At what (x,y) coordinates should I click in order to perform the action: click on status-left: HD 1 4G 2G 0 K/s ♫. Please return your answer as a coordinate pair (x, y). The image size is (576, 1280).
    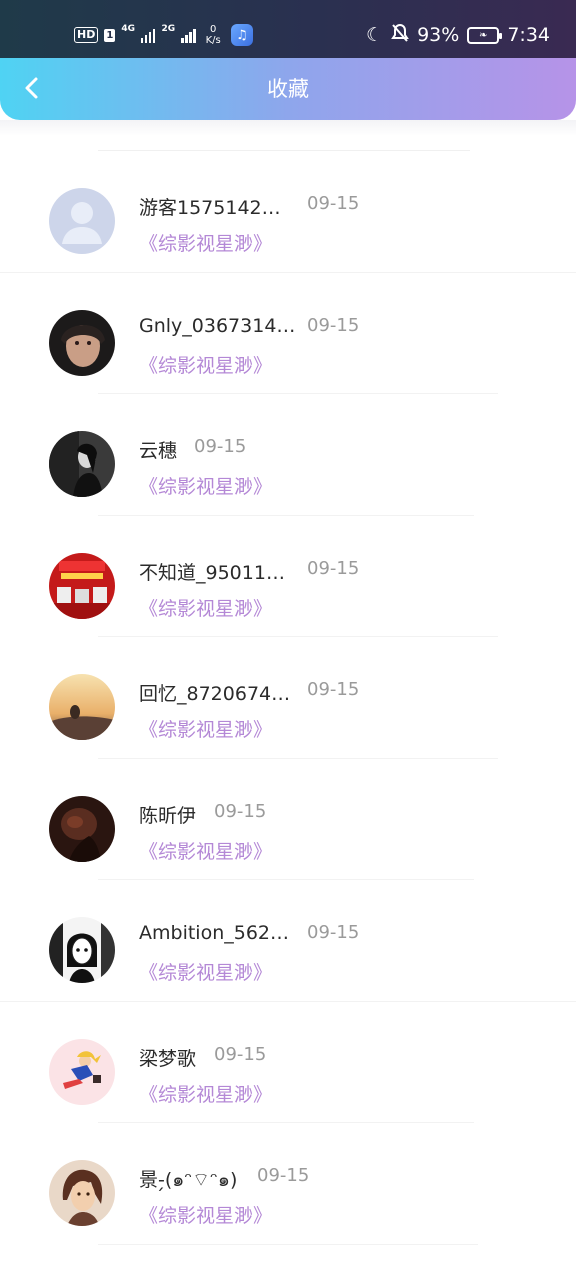
    Looking at the image, I should click on (163, 35).